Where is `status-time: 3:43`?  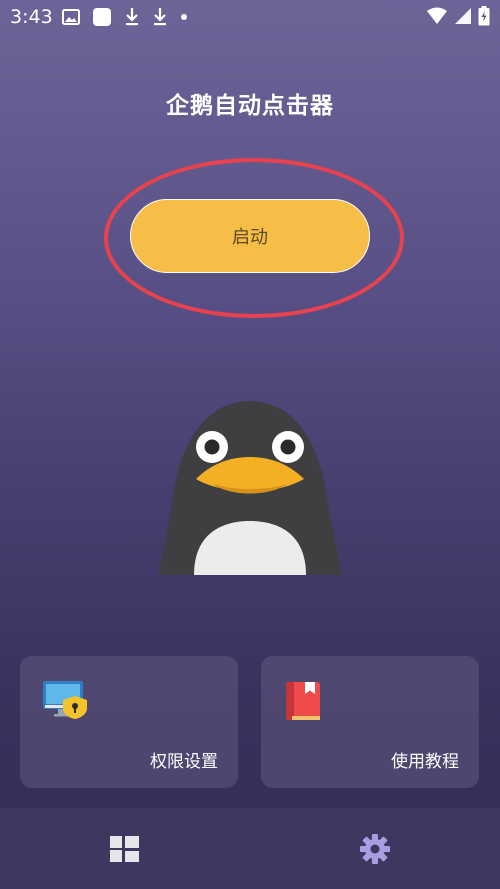
status-time: 3:43 is located at coordinates (31, 17).